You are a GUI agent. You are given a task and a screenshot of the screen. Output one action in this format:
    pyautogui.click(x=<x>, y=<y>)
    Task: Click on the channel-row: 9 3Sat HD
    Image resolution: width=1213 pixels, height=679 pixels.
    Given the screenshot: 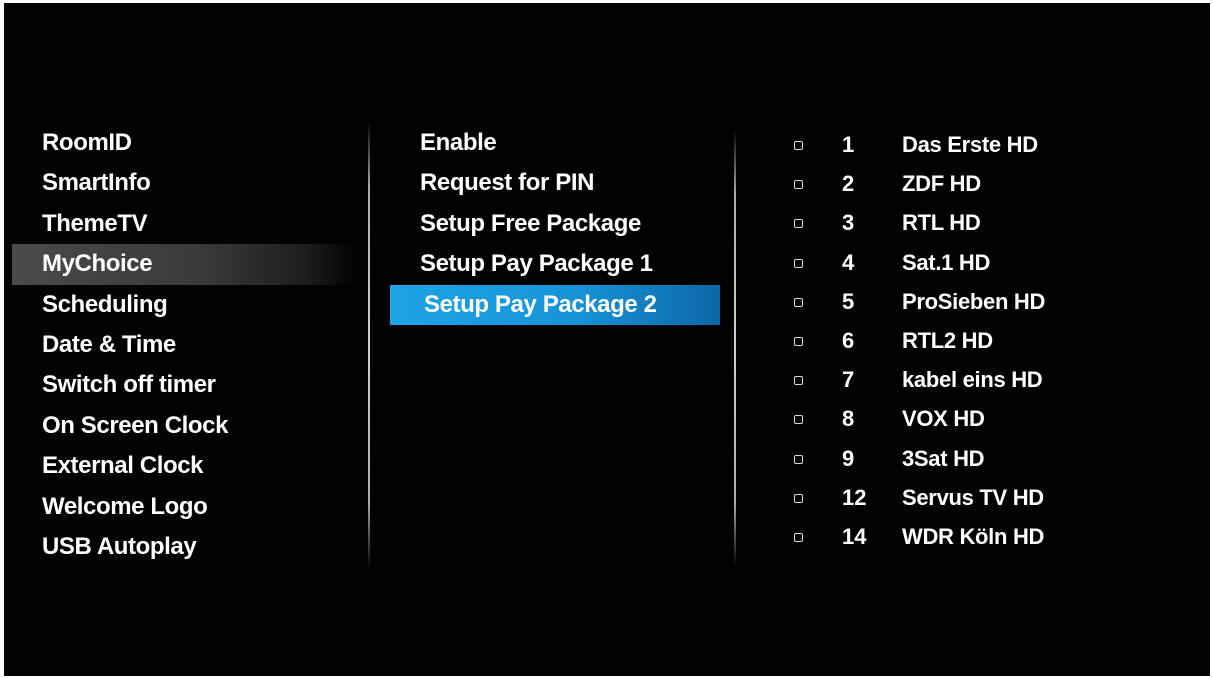 What is the action you would take?
    pyautogui.click(x=984, y=458)
    